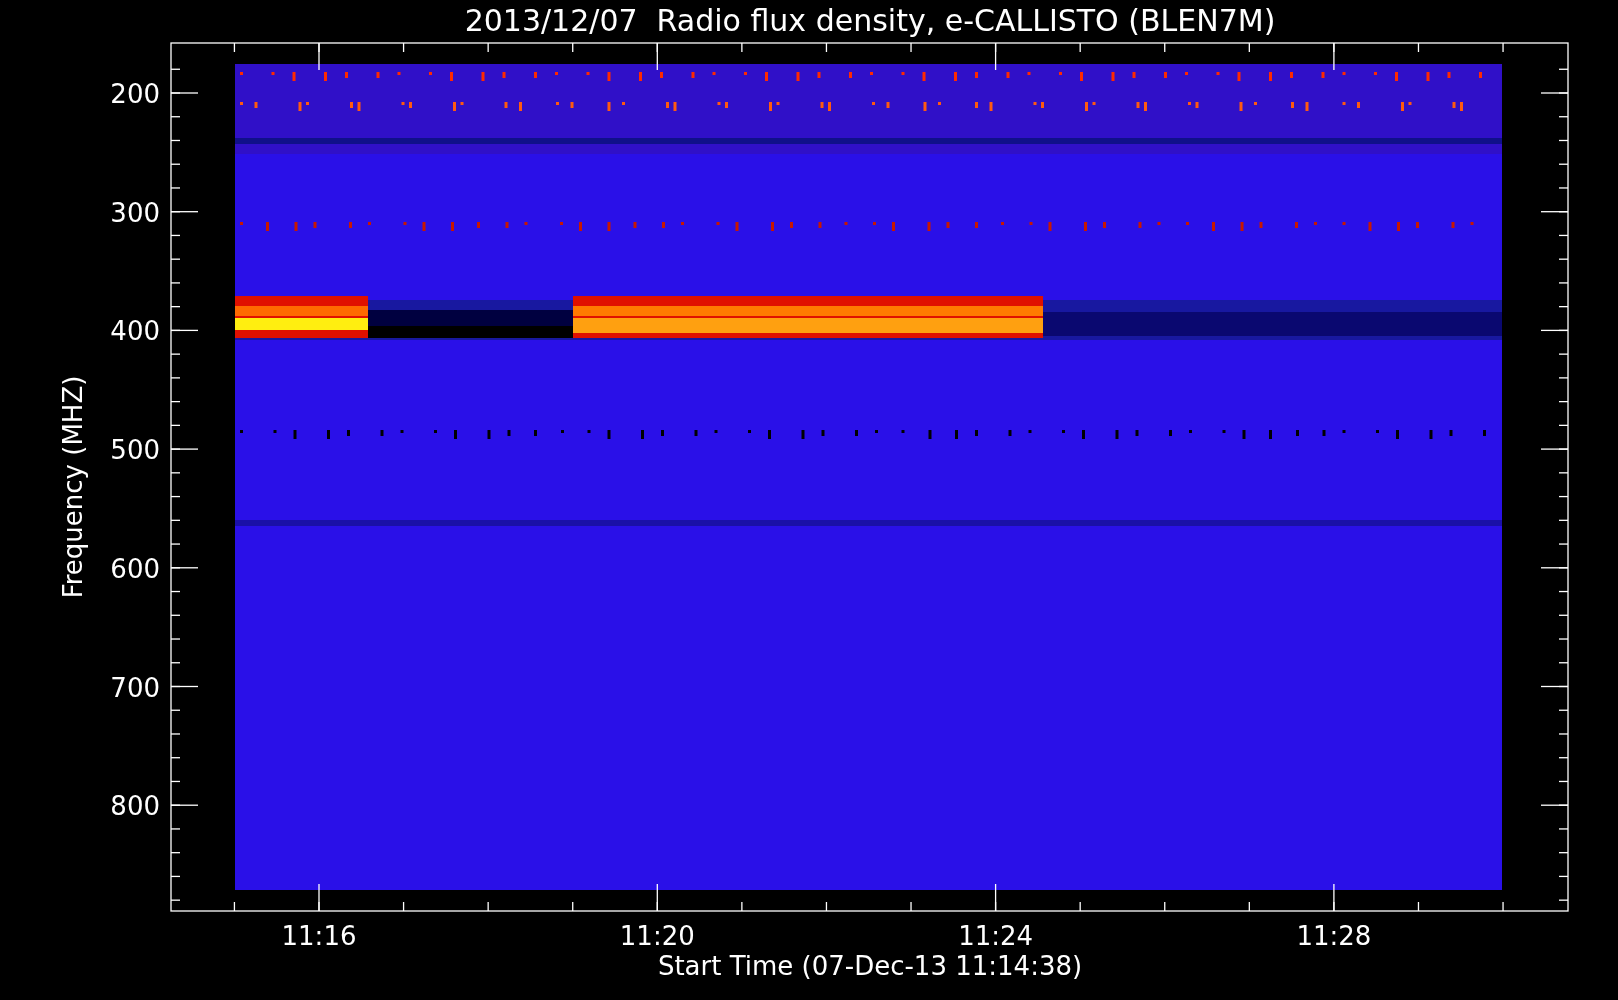 This screenshot has width=1618, height=1000. I want to click on tick-label: 600, so click(135, 568).